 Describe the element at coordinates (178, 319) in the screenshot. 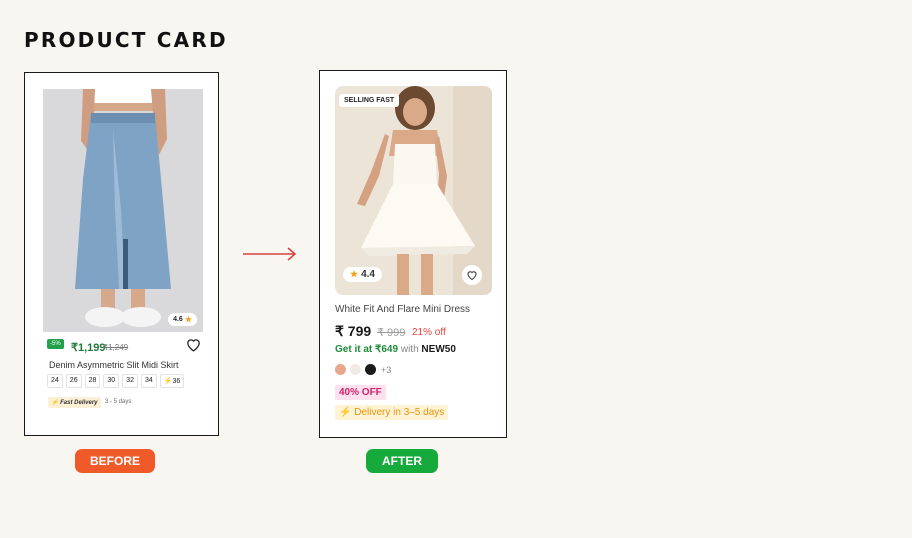

I see `rating-value: 4.6` at that location.